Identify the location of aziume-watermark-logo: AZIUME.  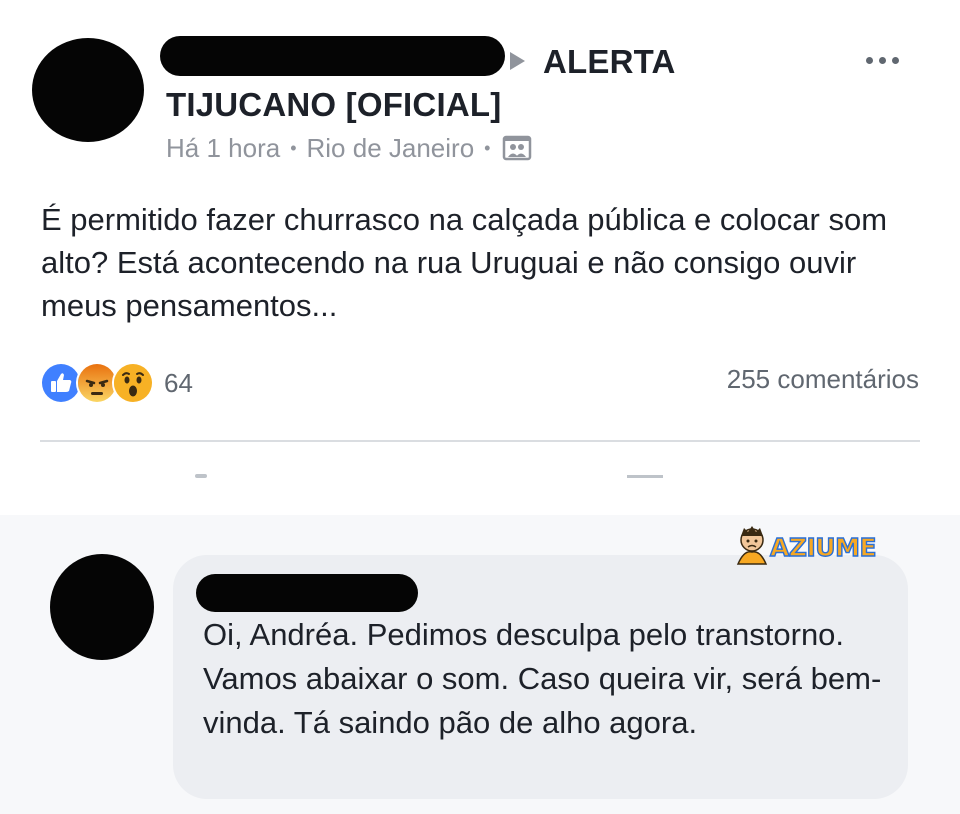
(805, 544).